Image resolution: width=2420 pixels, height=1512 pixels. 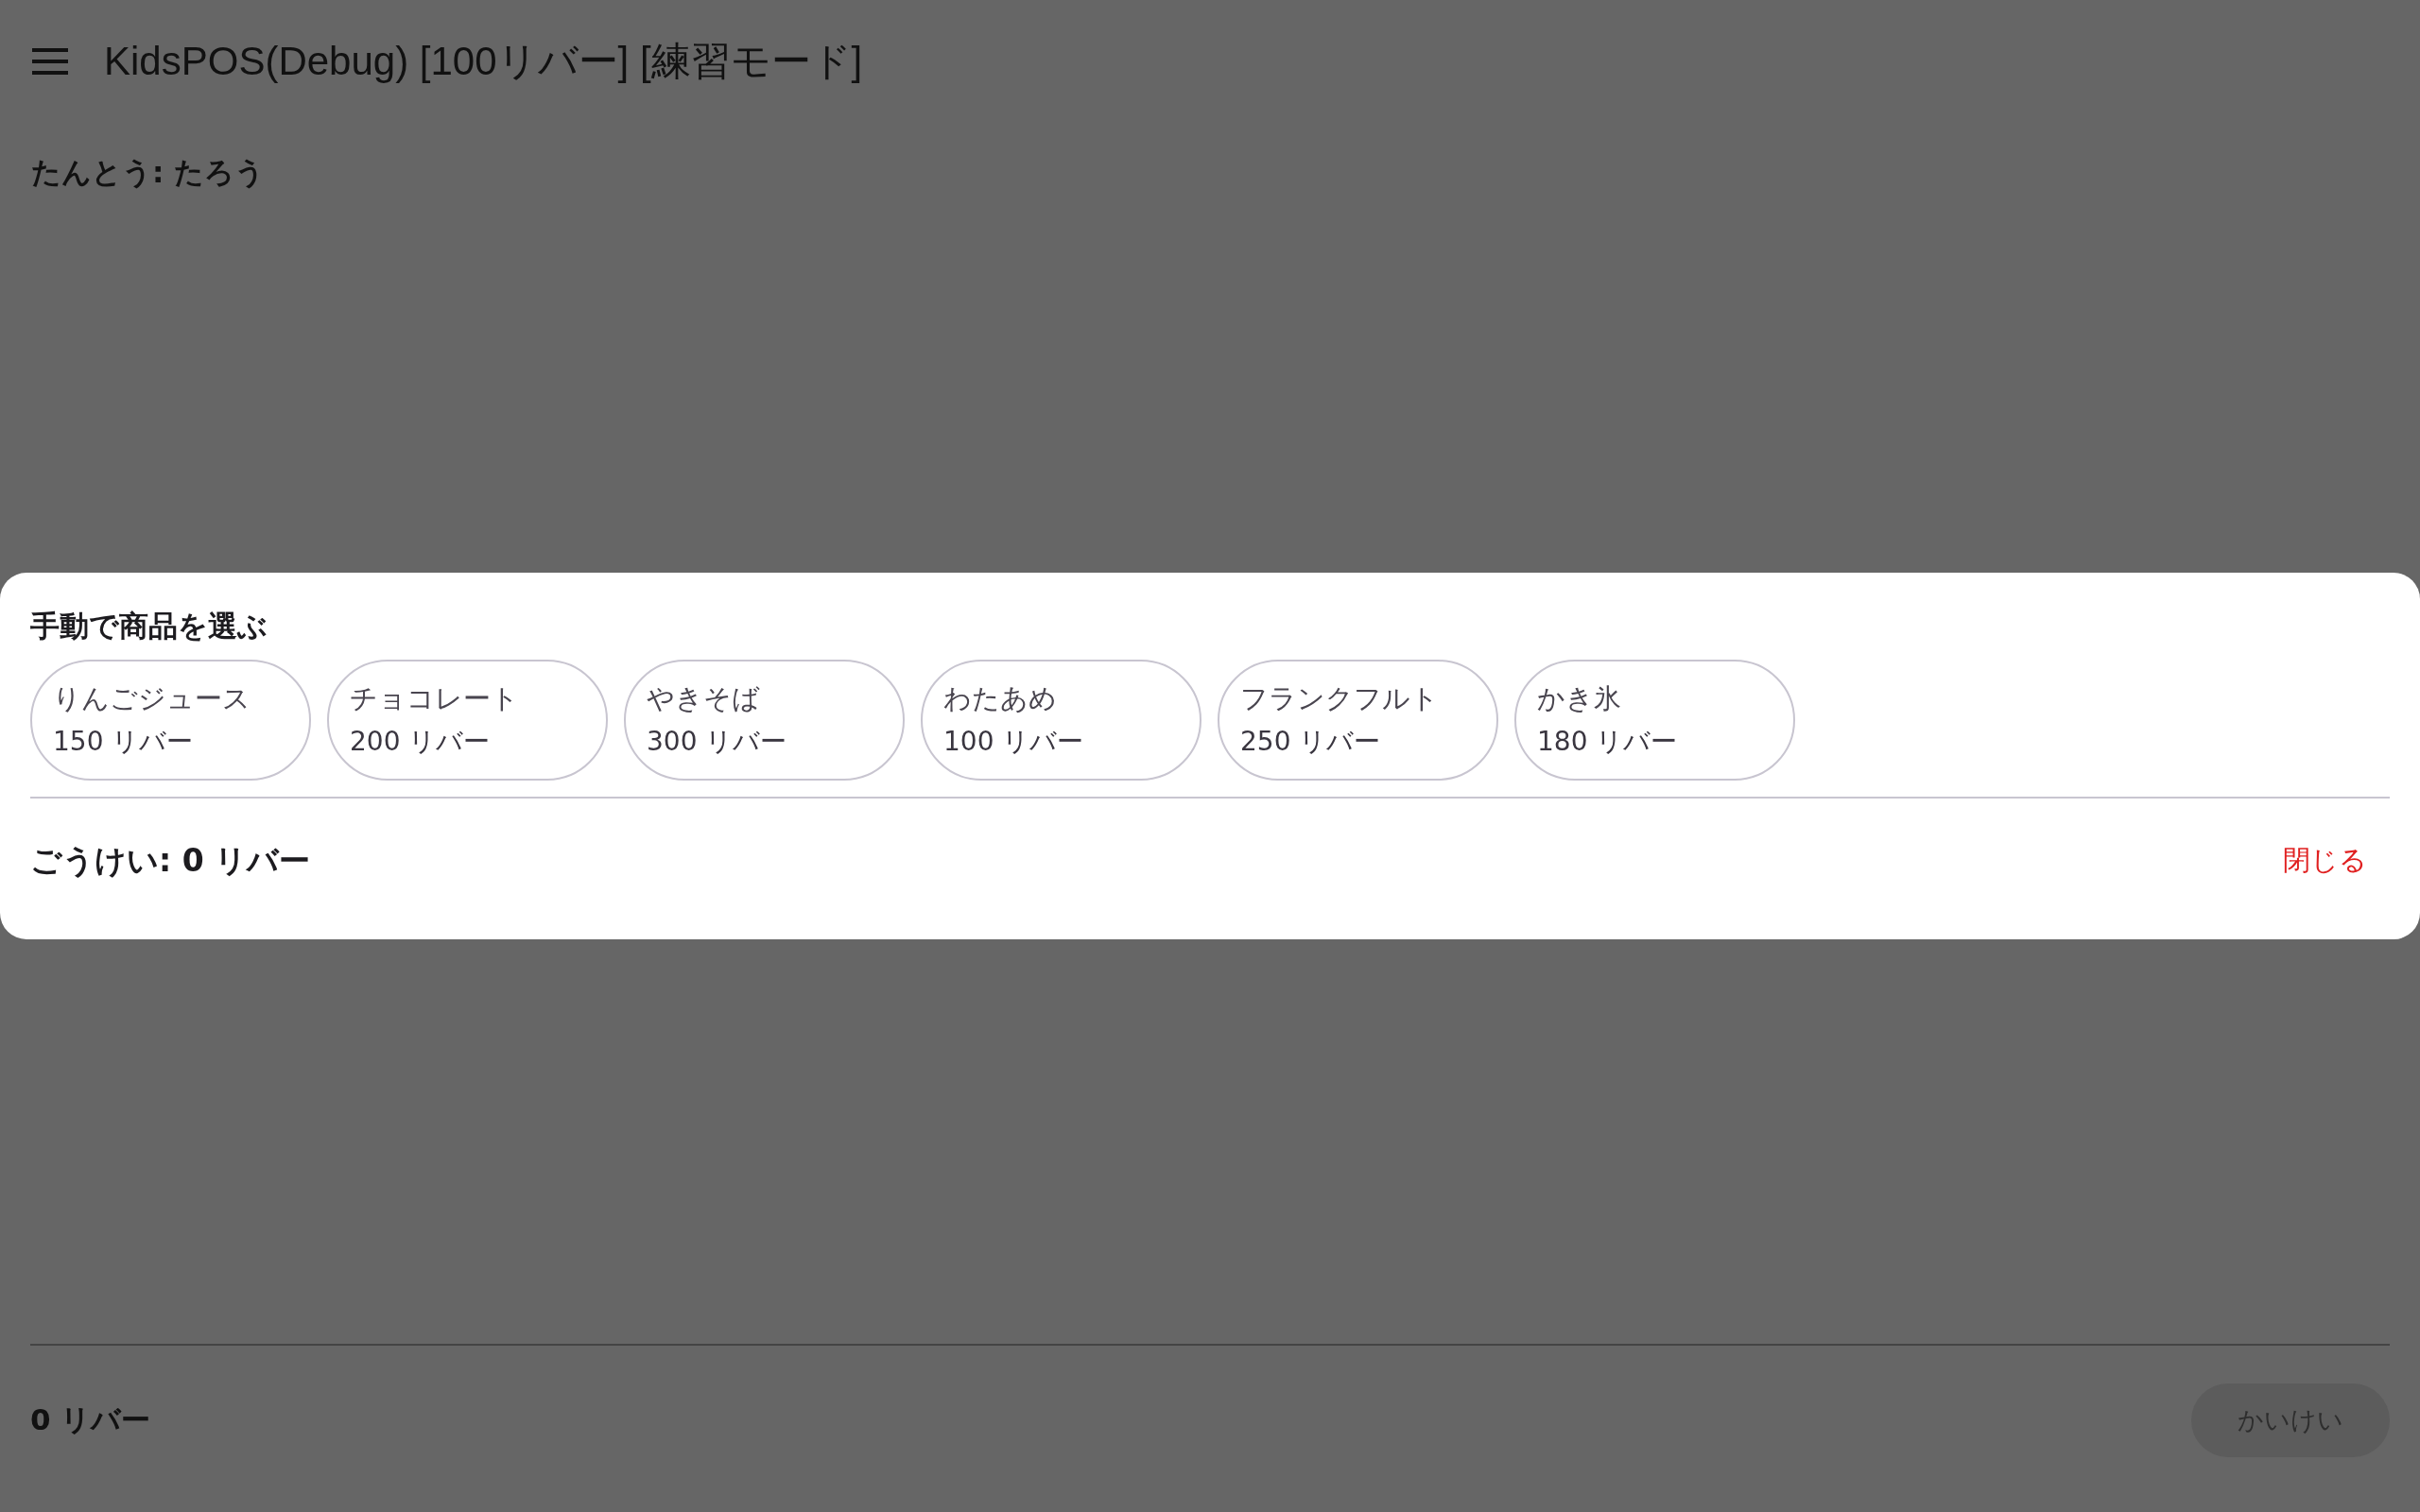 What do you see at coordinates (148, 172) in the screenshot?
I see `staff-label: たんとう: たろう` at bounding box center [148, 172].